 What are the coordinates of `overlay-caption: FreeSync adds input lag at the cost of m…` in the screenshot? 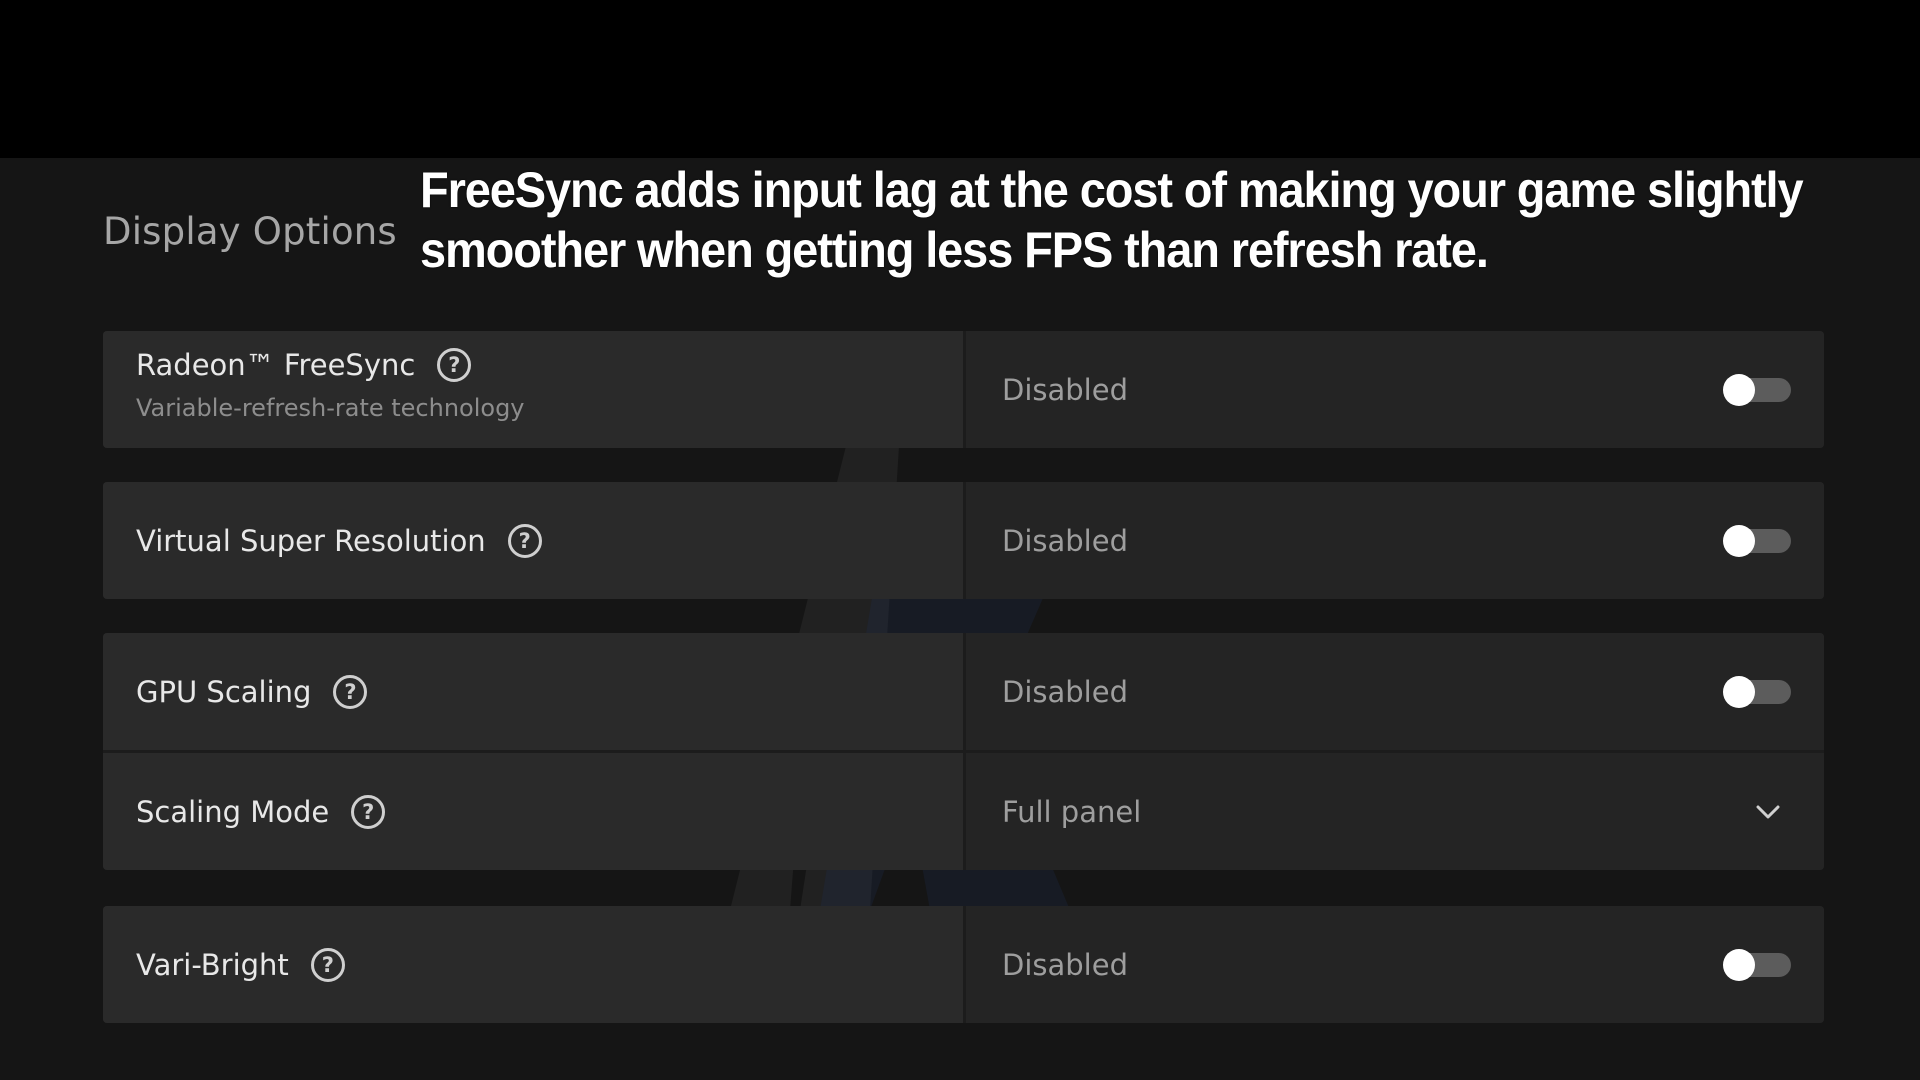 It's located at (1112, 220).